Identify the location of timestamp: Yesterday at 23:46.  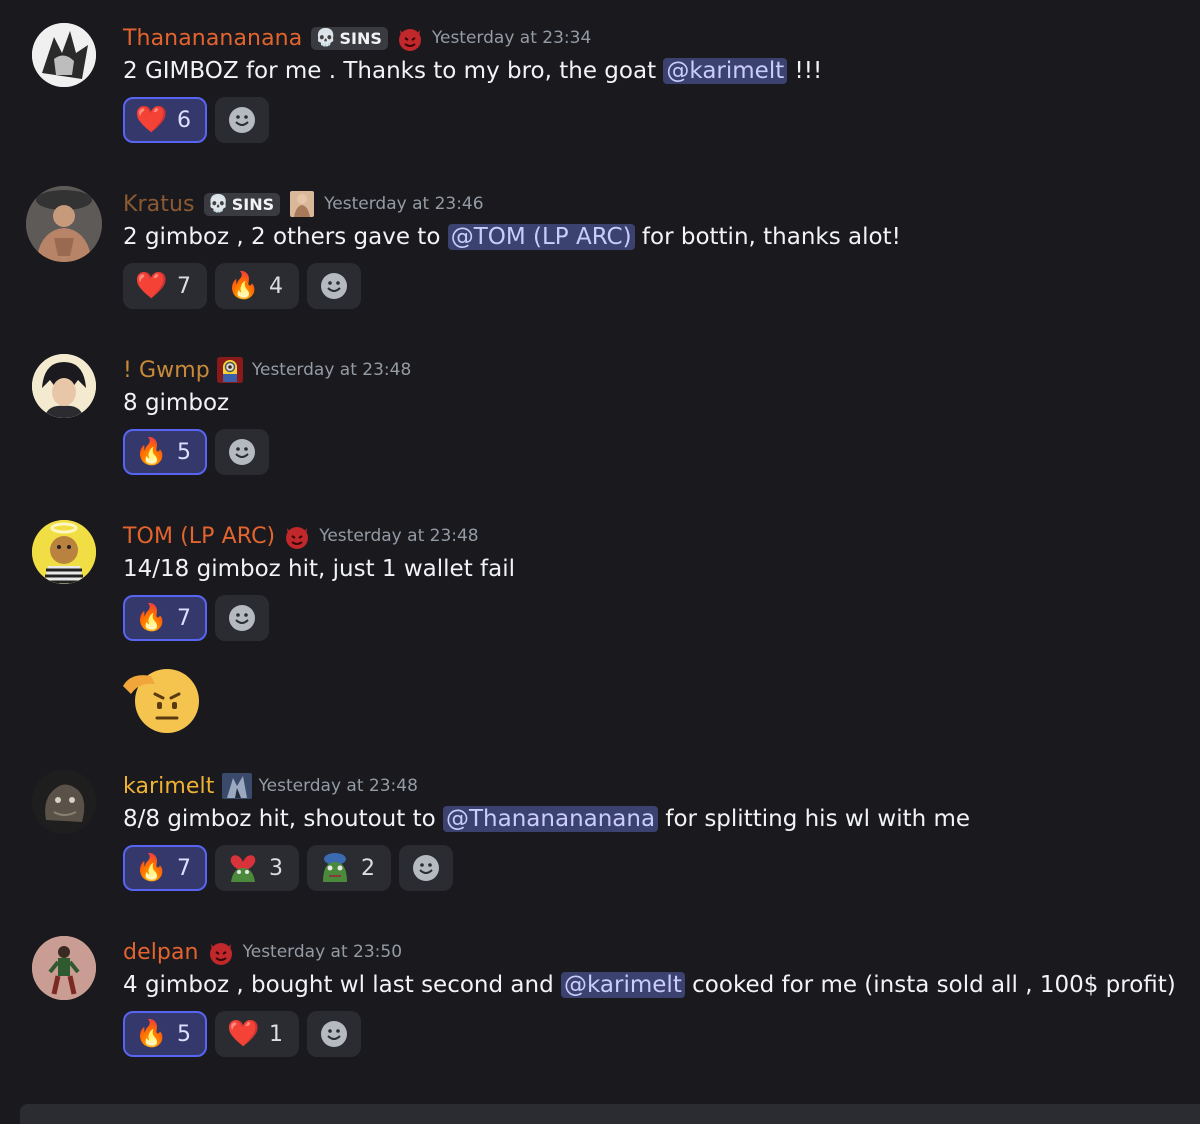
(404, 204).